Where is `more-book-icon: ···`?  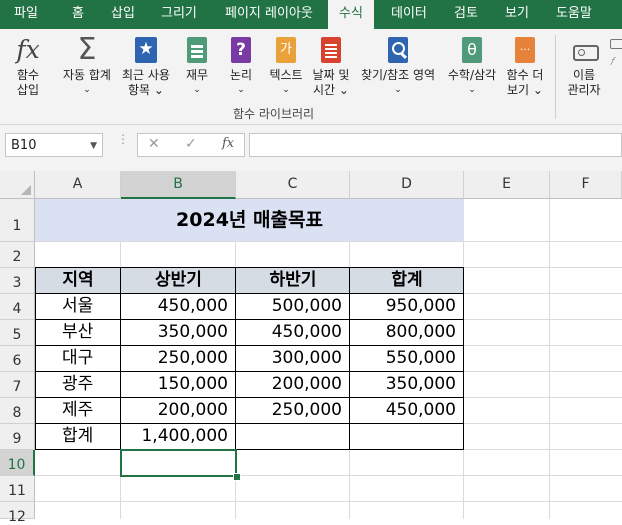
more-book-icon: ··· is located at coordinates (525, 50).